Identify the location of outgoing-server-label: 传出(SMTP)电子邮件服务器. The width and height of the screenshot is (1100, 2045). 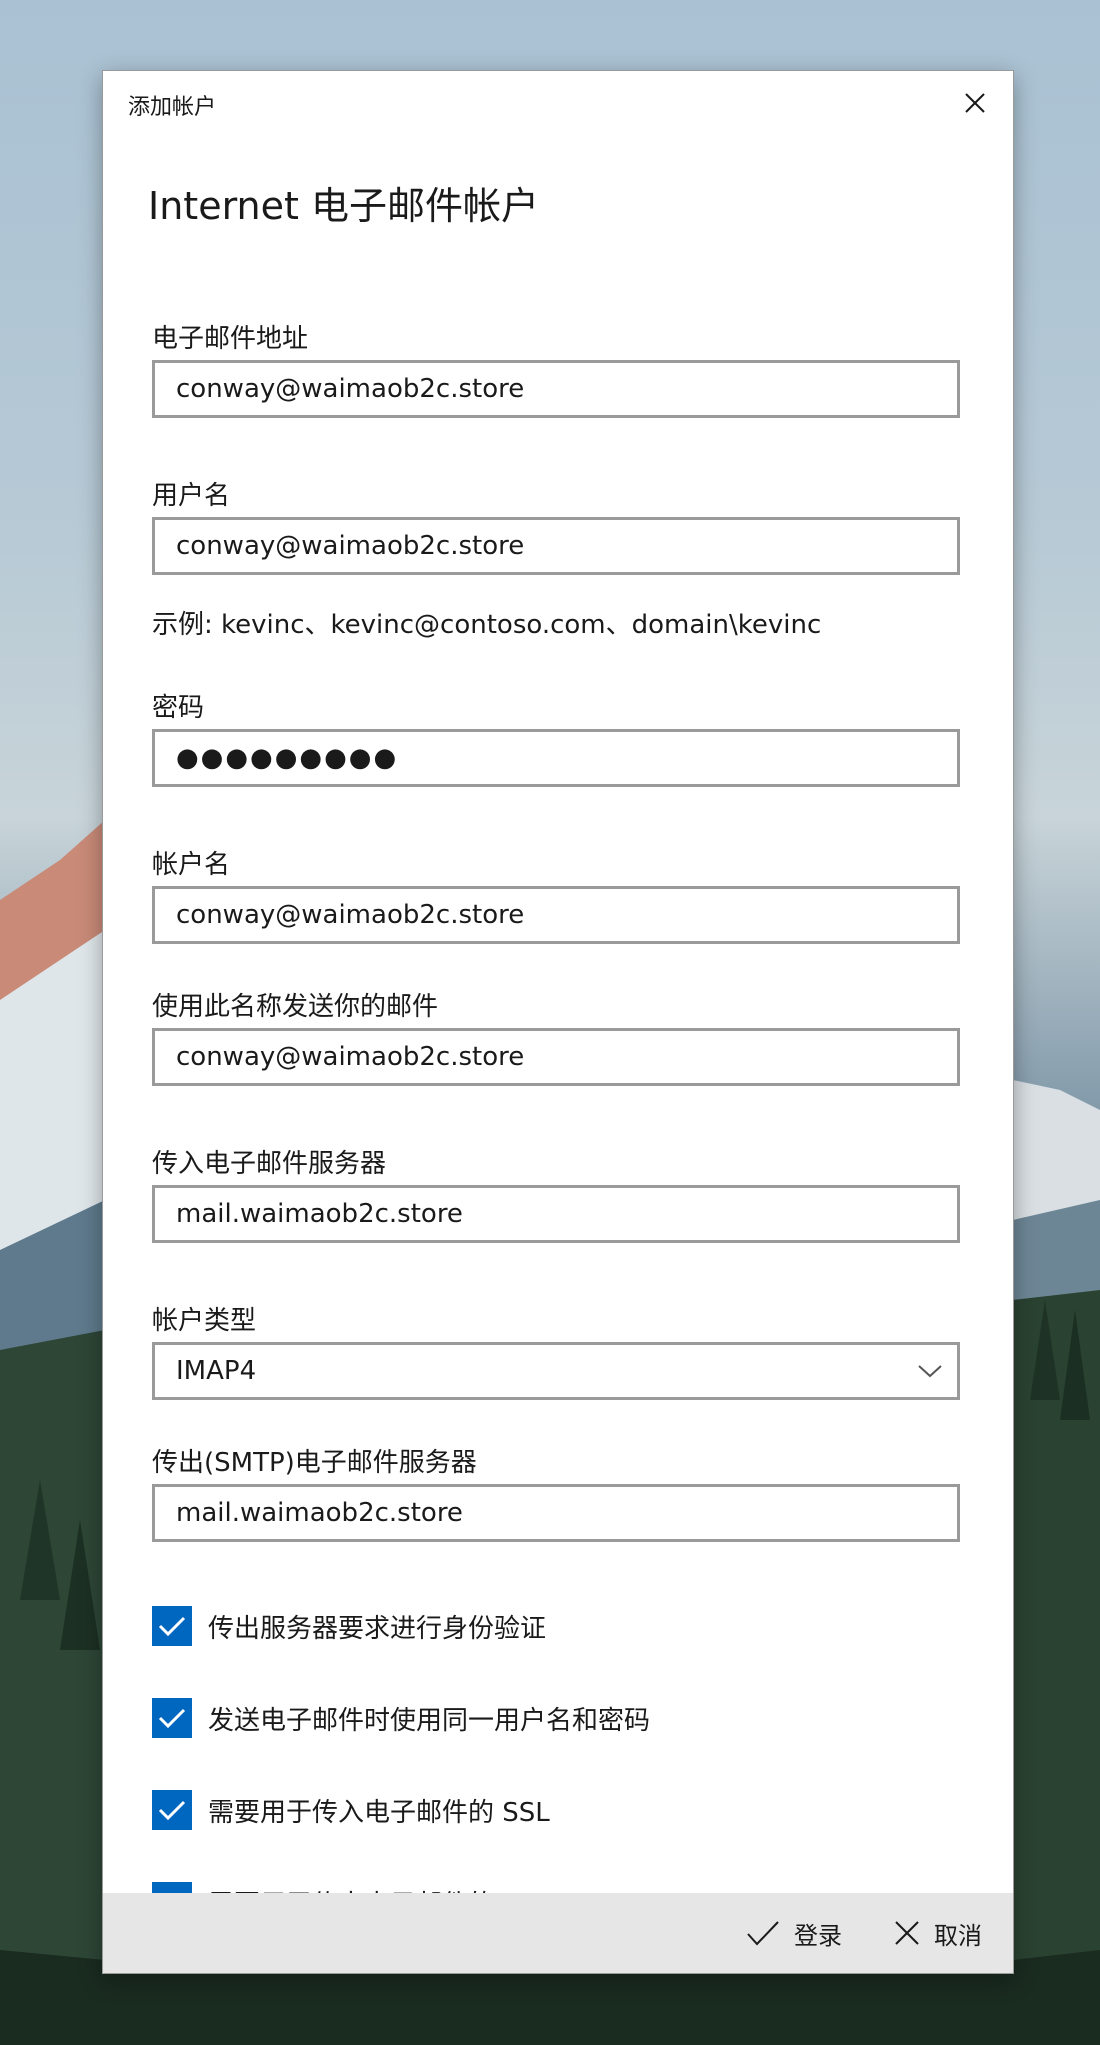
(314, 1463).